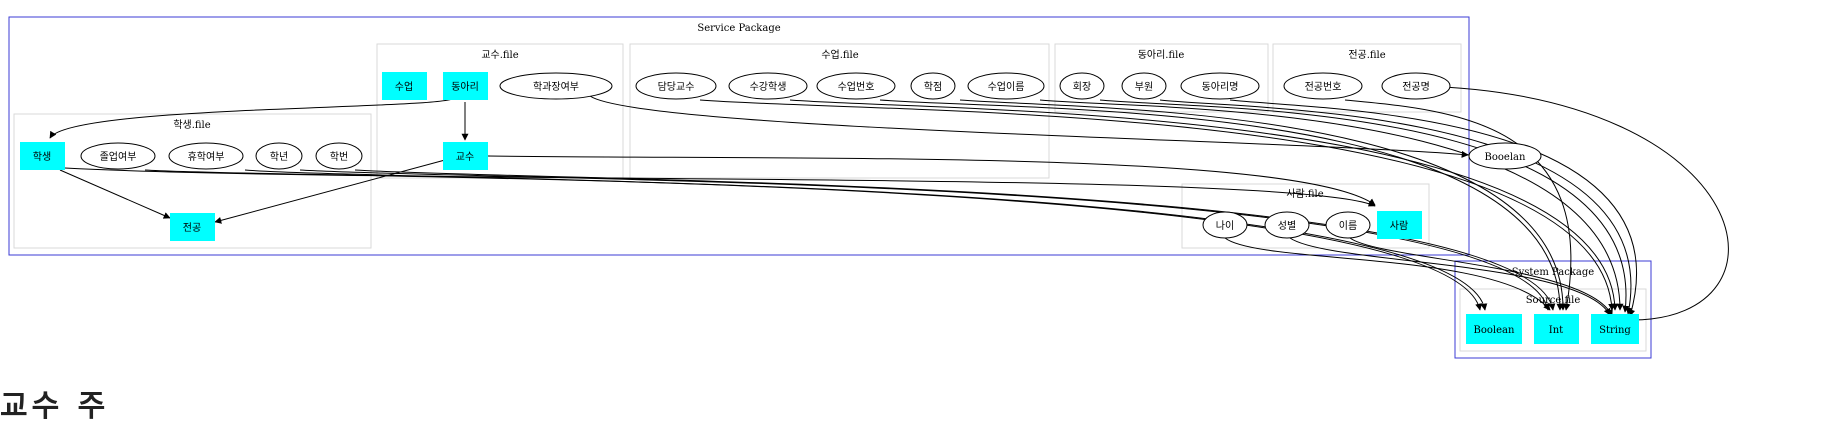  I want to click on svg-text: 담당교수, so click(676, 87).